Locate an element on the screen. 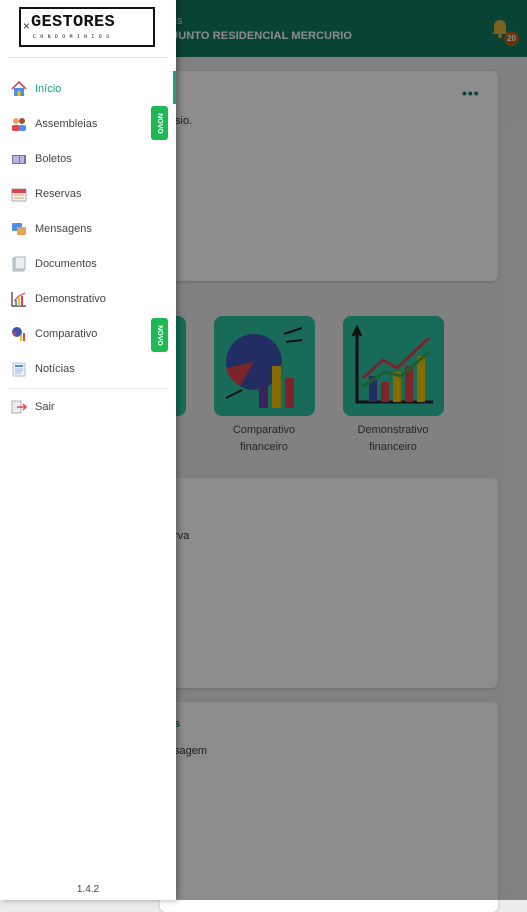 The width and height of the screenshot is (527, 912). novo-badge-assembleias: NOVO is located at coordinates (159, 123).